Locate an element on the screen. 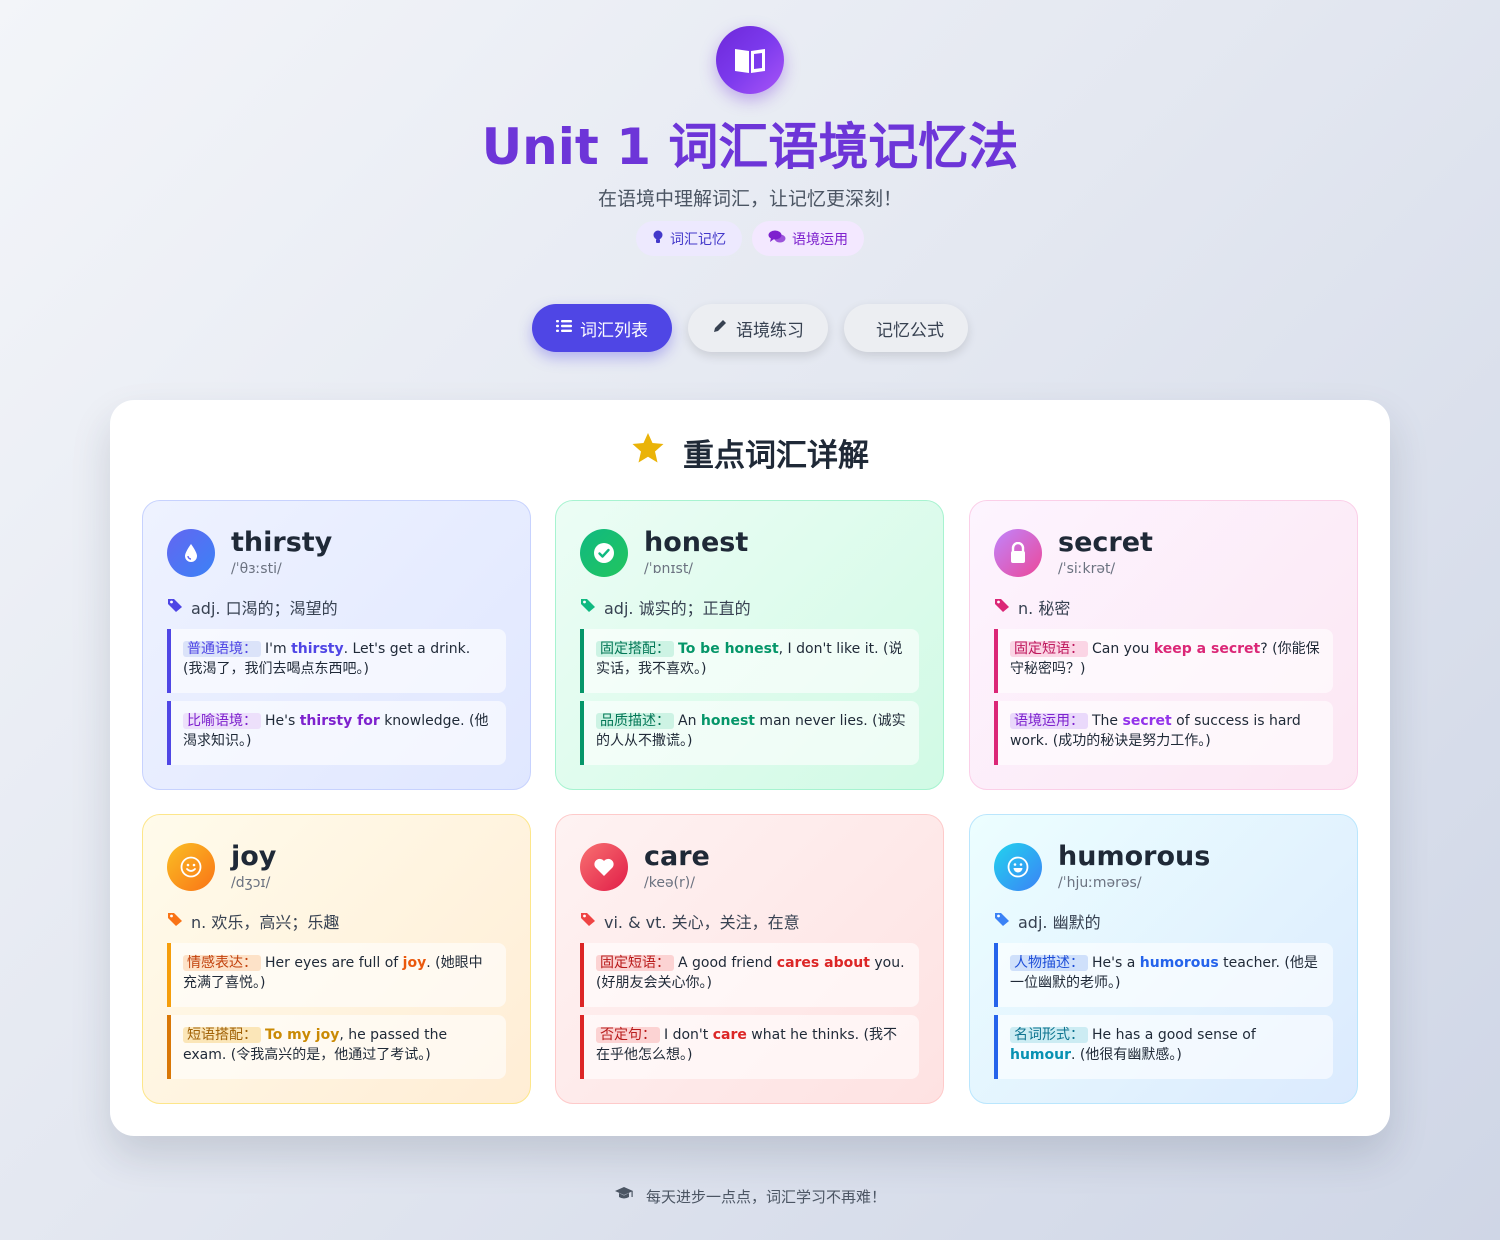 The width and height of the screenshot is (1500, 1240). word-meaning-row: adj. 口渴的；渴望的 is located at coordinates (252, 607).